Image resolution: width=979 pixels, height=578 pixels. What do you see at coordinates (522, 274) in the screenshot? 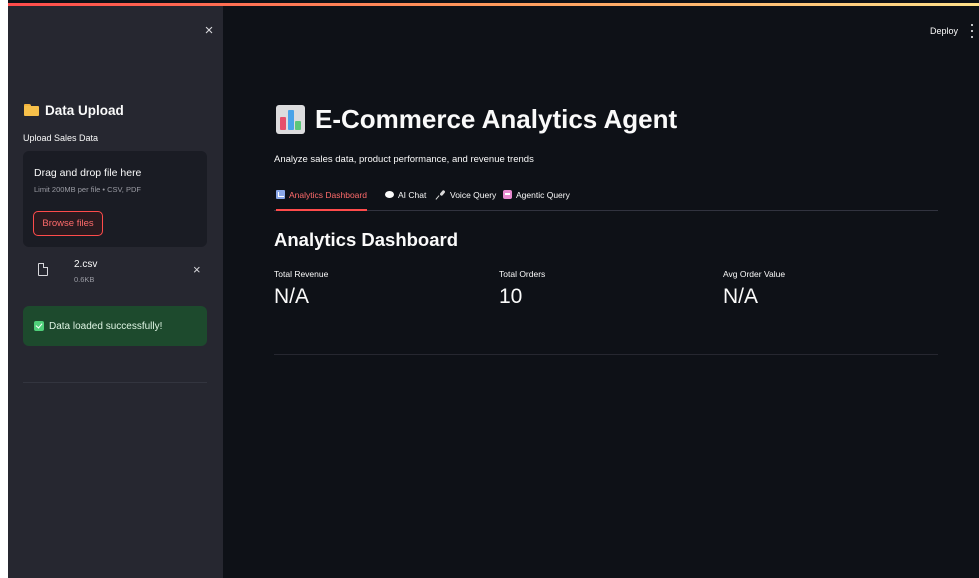
I see `metric-label: Total Orders` at bounding box center [522, 274].